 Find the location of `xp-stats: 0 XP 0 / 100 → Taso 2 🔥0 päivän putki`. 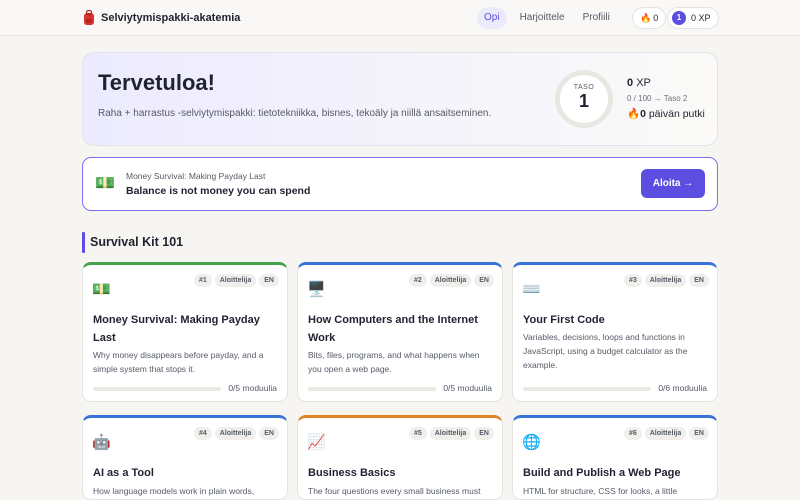

xp-stats: 0 XP 0 / 100 → Taso 2 🔥0 päivän putki is located at coordinates (666, 98).